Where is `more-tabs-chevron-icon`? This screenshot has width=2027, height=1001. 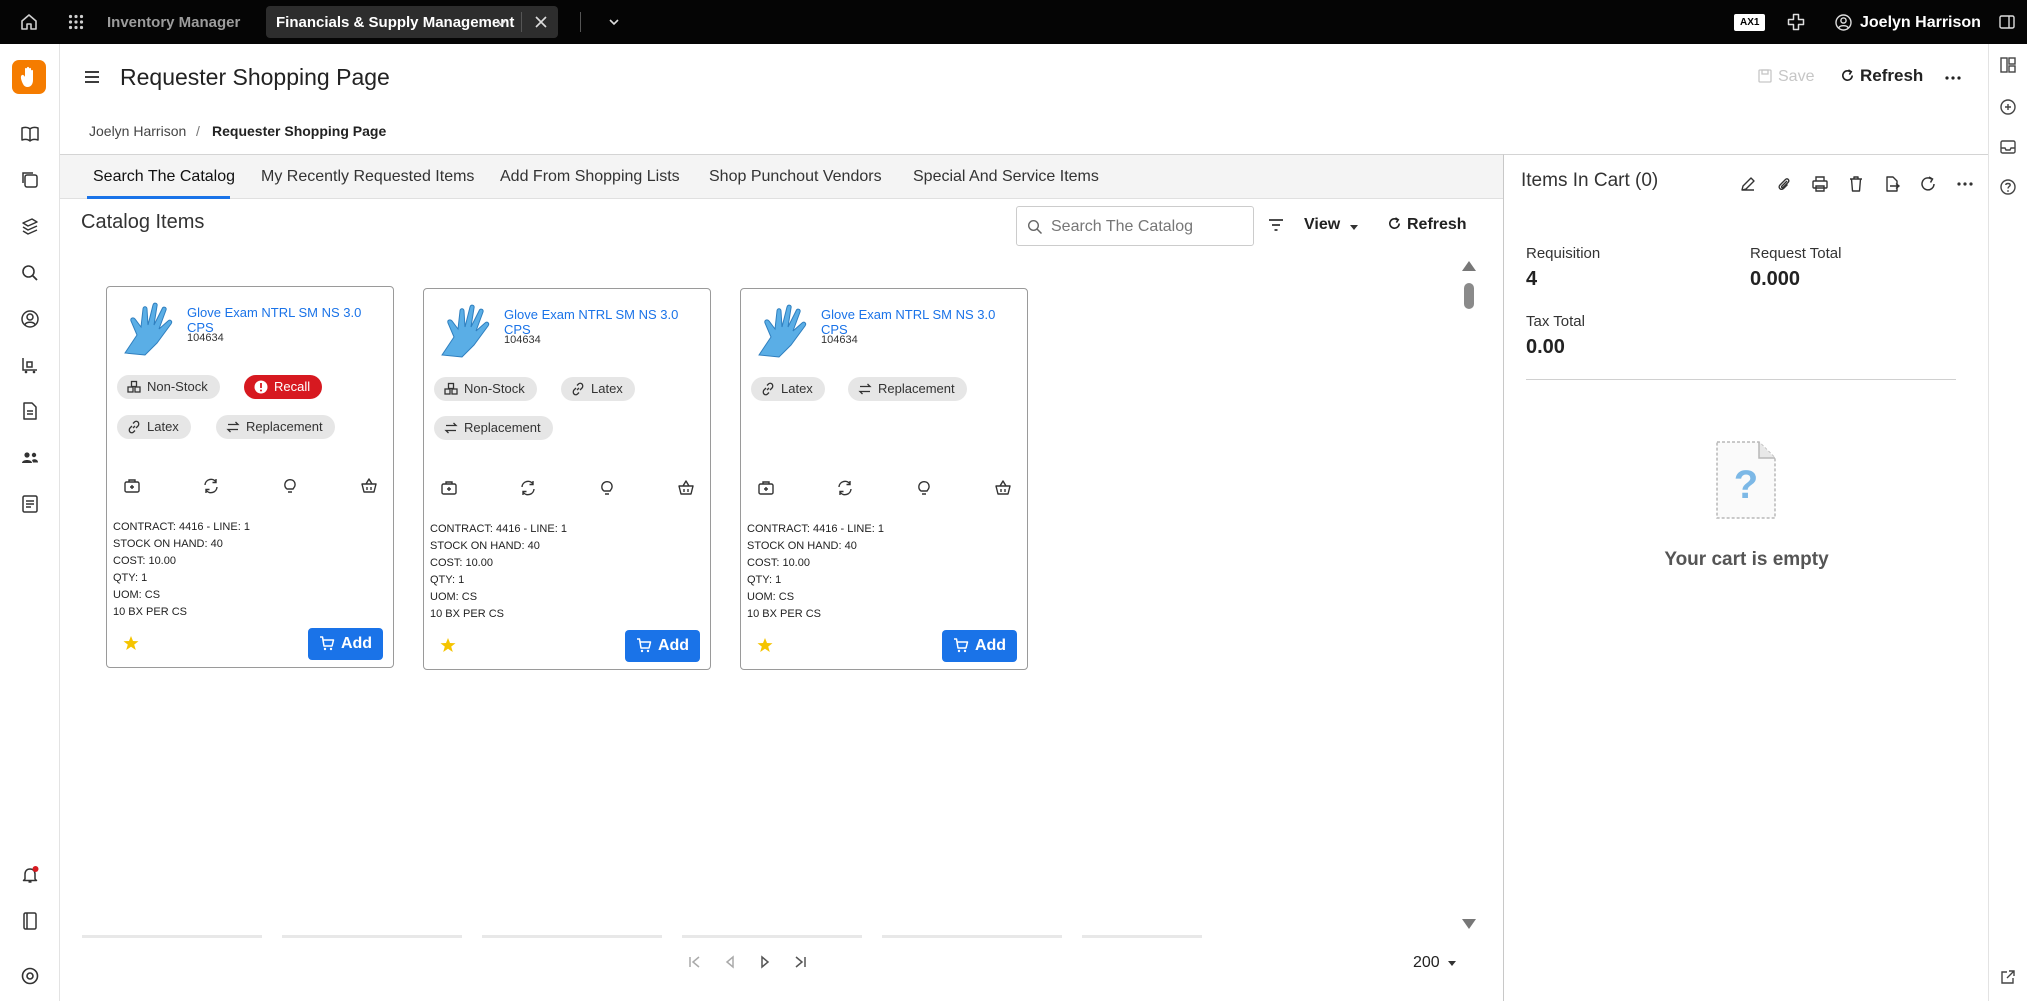
more-tabs-chevron-icon is located at coordinates (614, 22).